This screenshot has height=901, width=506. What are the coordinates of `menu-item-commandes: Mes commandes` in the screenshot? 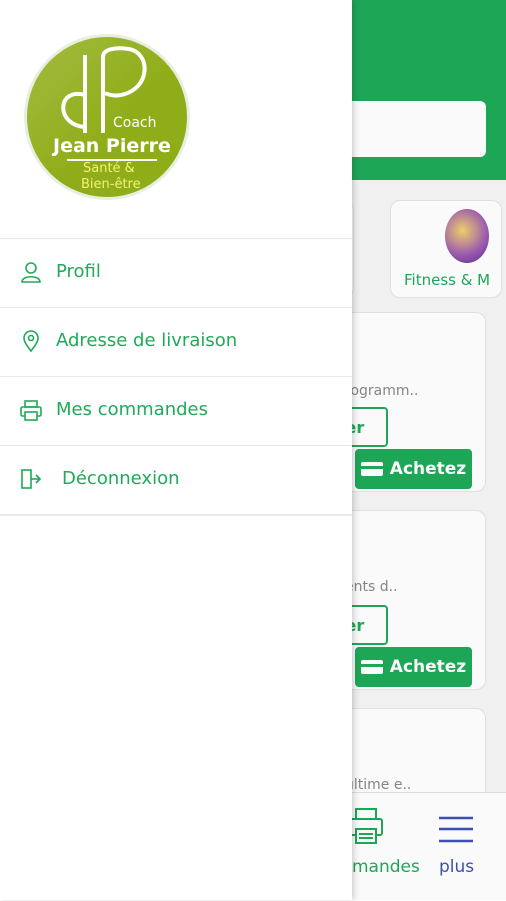 It's located at (176, 410).